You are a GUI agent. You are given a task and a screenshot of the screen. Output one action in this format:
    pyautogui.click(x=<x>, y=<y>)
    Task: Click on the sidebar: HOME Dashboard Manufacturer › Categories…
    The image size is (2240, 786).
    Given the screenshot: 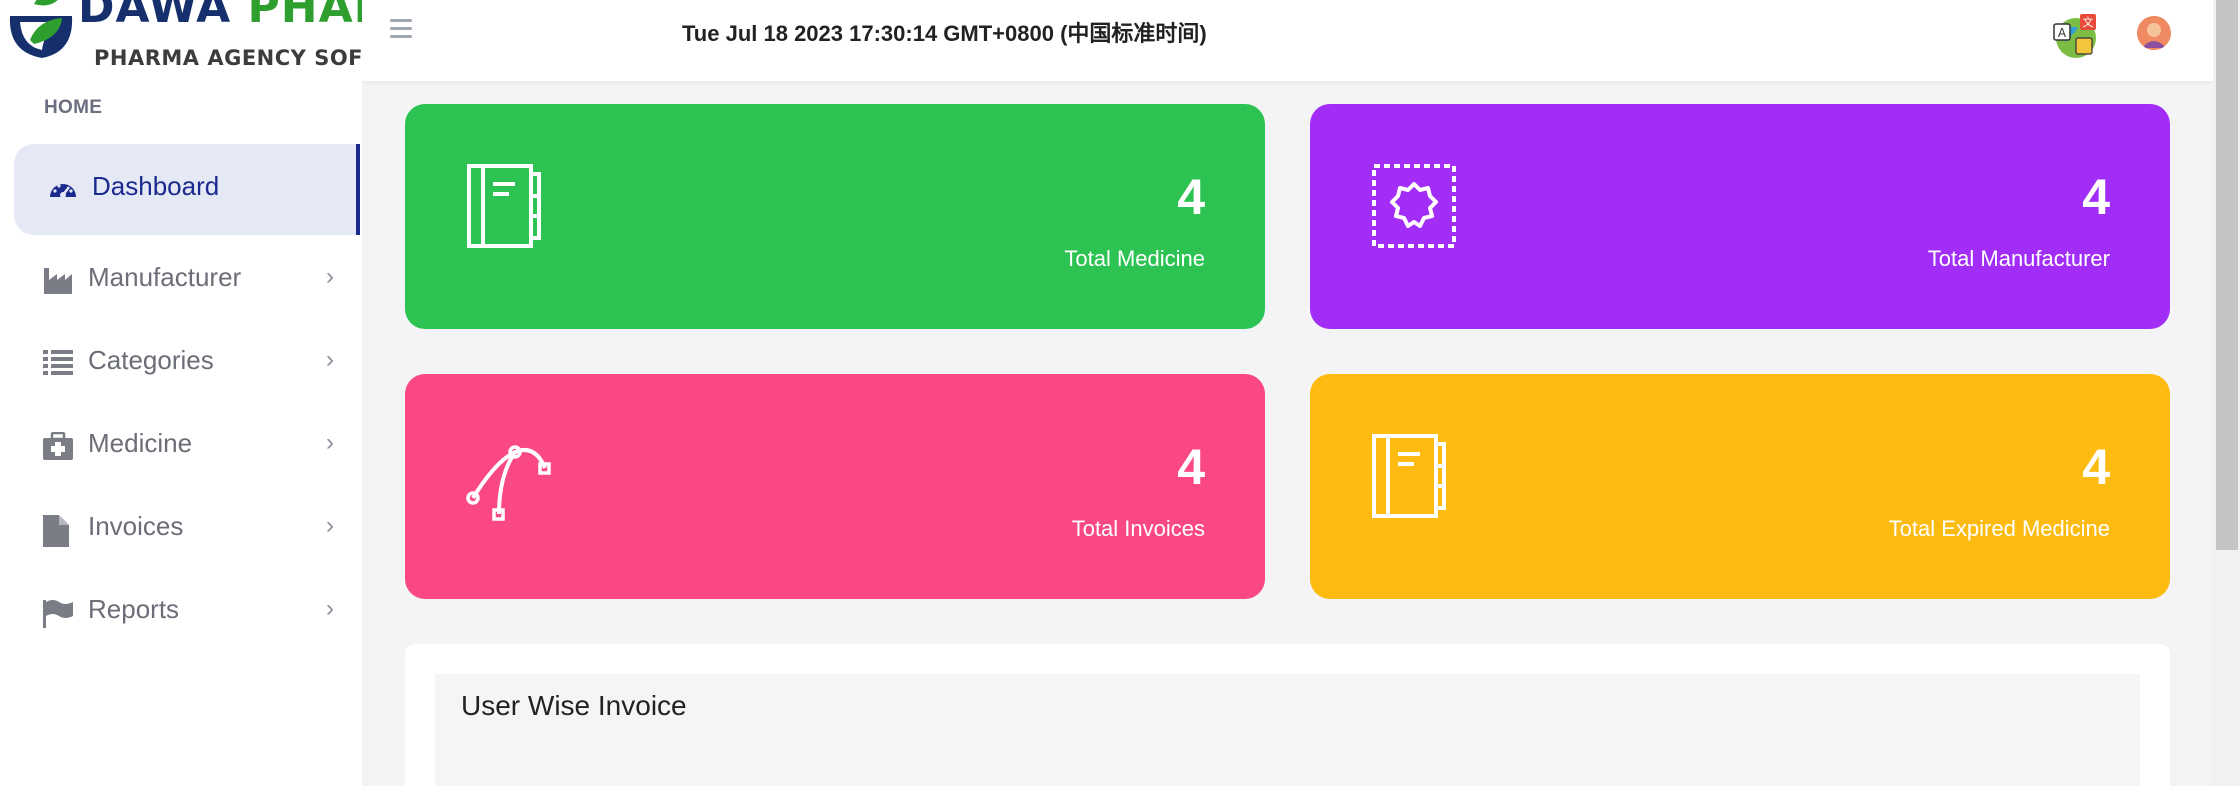 What is the action you would take?
    pyautogui.click(x=181, y=433)
    